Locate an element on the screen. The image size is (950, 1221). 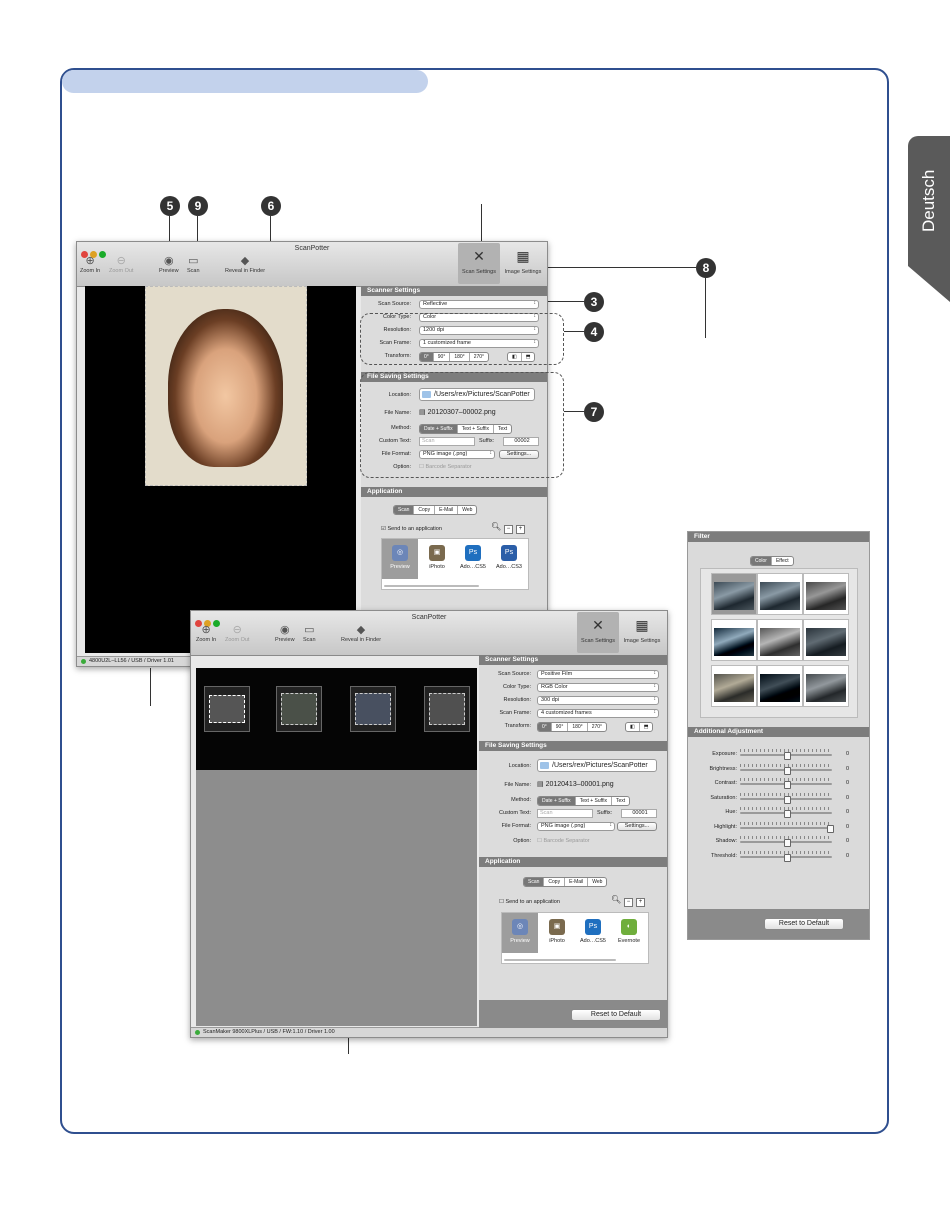
method-text-suffix: Text + Suffix is located at coordinates (594, 801).